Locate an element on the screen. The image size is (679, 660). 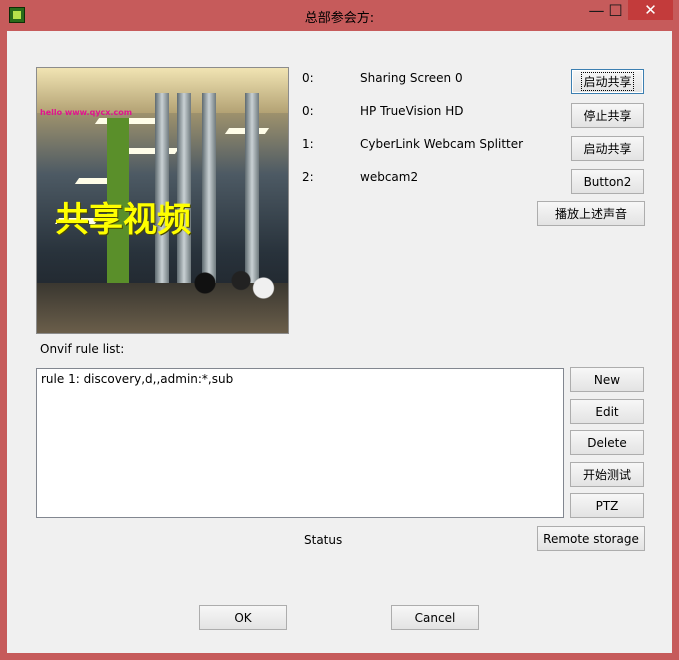
window-title: 总部参会方: is located at coordinates (339, 18).